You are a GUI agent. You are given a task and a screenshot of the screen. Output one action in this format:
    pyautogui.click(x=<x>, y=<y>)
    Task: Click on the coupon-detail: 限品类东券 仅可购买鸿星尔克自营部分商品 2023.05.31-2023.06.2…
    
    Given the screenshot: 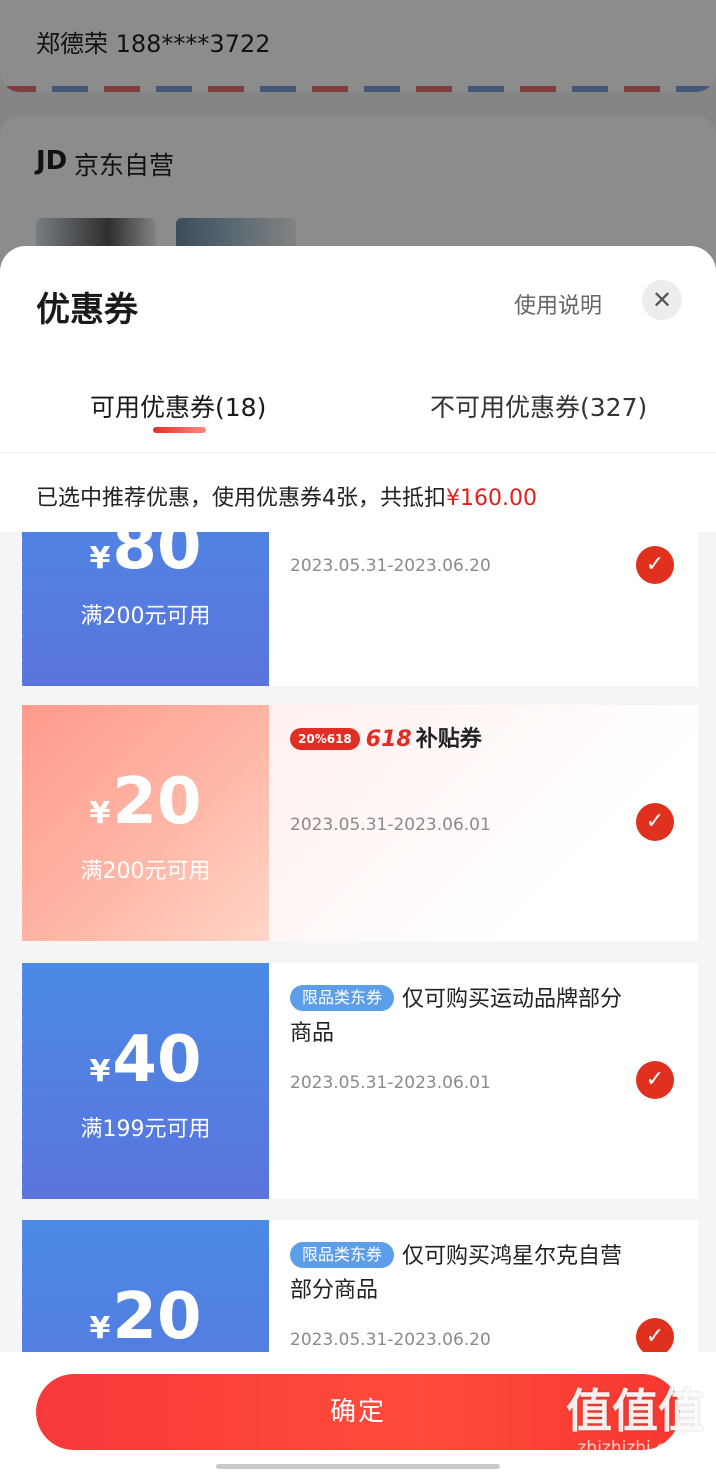 What is the action you would take?
    pyautogui.click(x=483, y=1286)
    